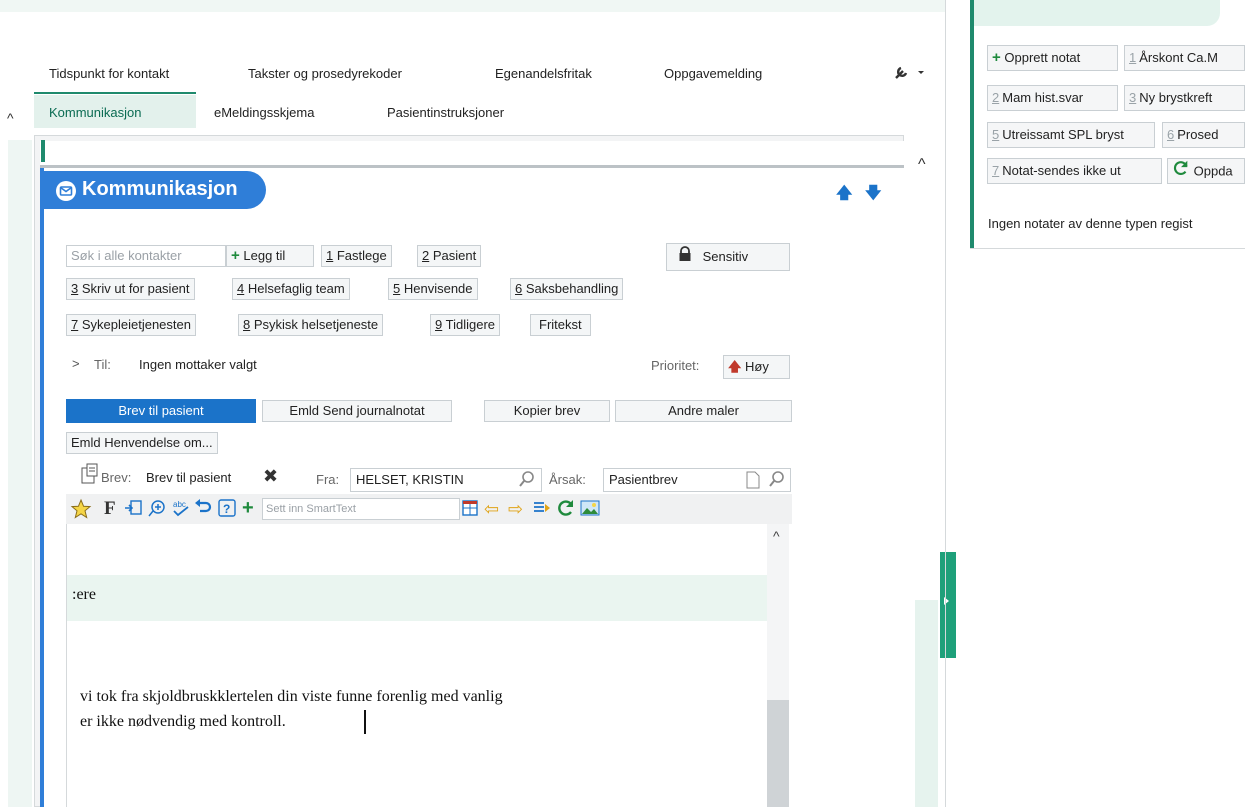  Describe the element at coordinates (291, 289) in the screenshot. I see `contact-button-helsefaglig: 4 Helsefaglig team` at that location.